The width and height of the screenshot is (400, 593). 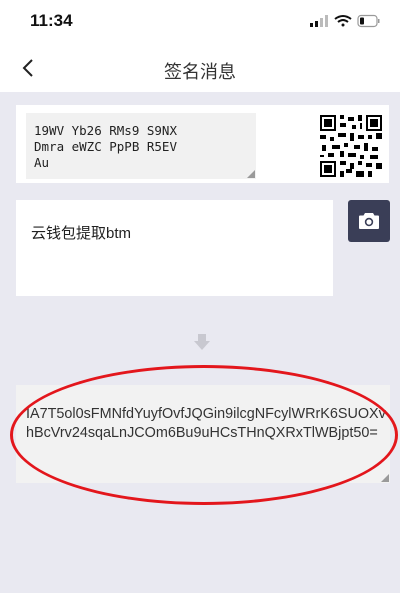 I want to click on page-title: 签名消息, so click(x=200, y=72).